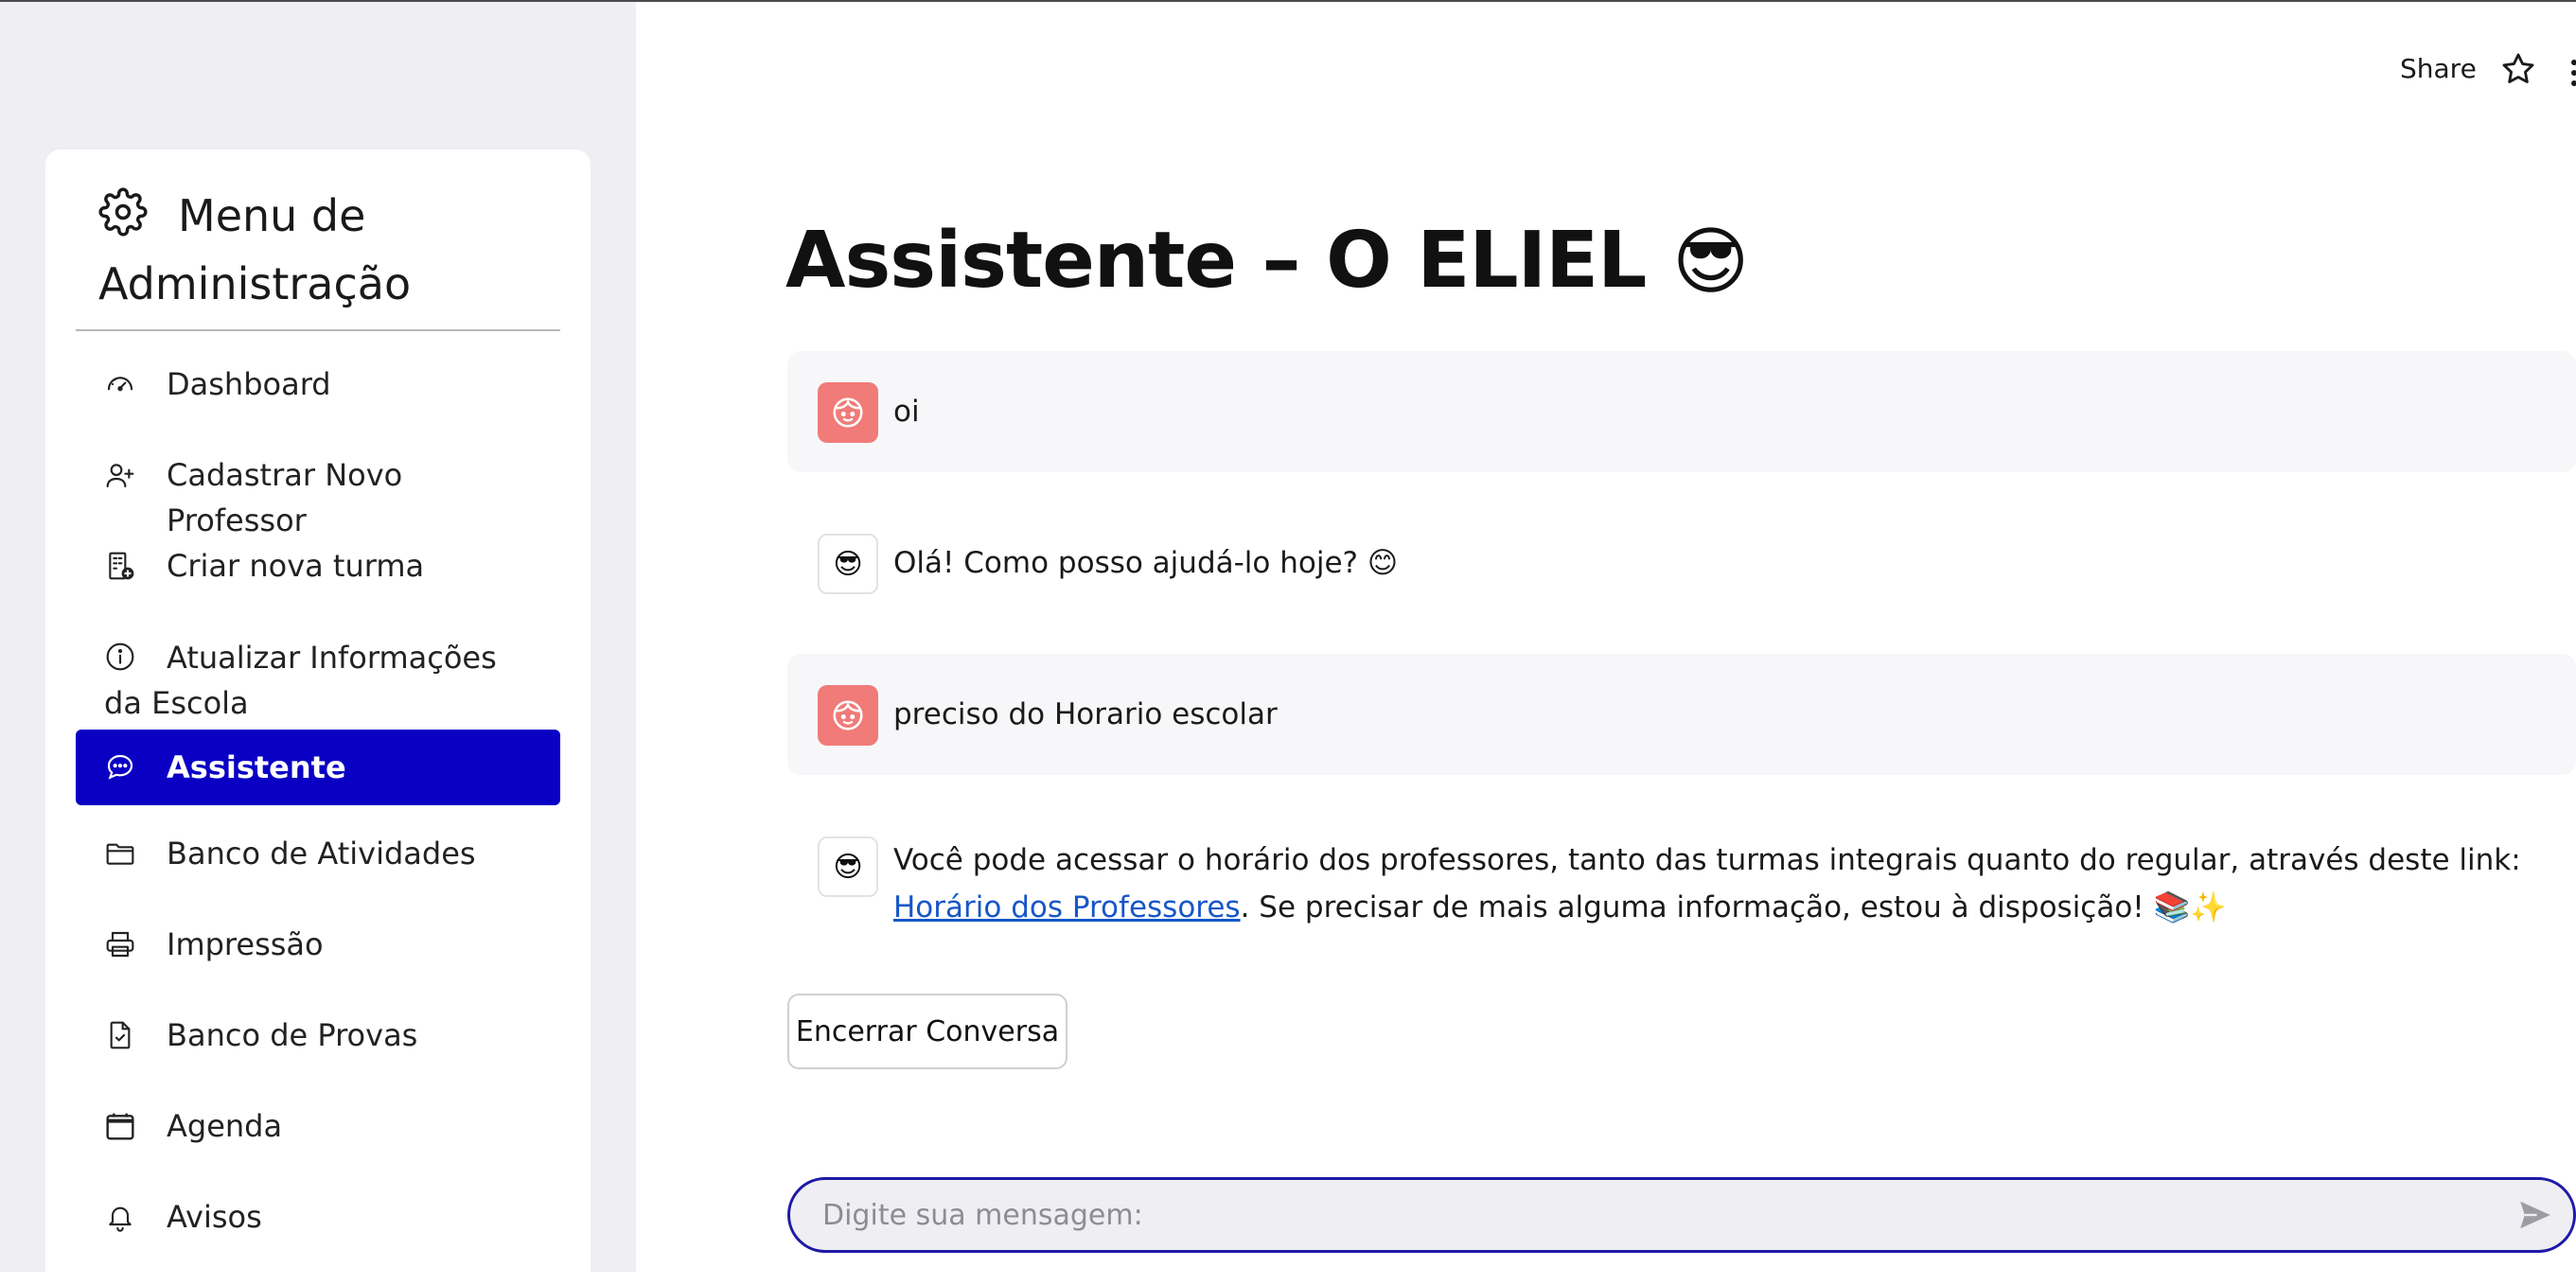 Image resolution: width=2576 pixels, height=1285 pixels. I want to click on message-text: preciso do Horario escolar, so click(1085, 714).